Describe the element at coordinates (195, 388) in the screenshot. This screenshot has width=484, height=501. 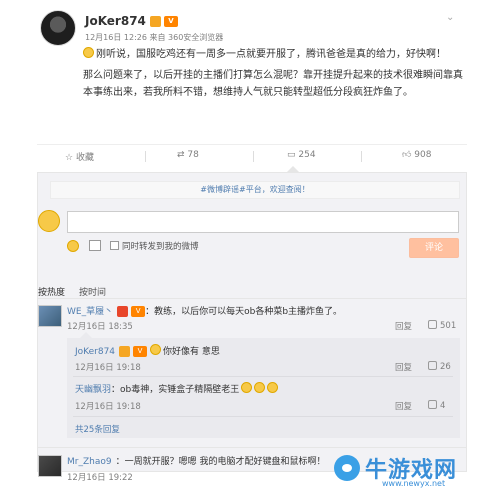
I see `reply-text: ：ob毒神，实锤盒子精隔壁老王` at that location.